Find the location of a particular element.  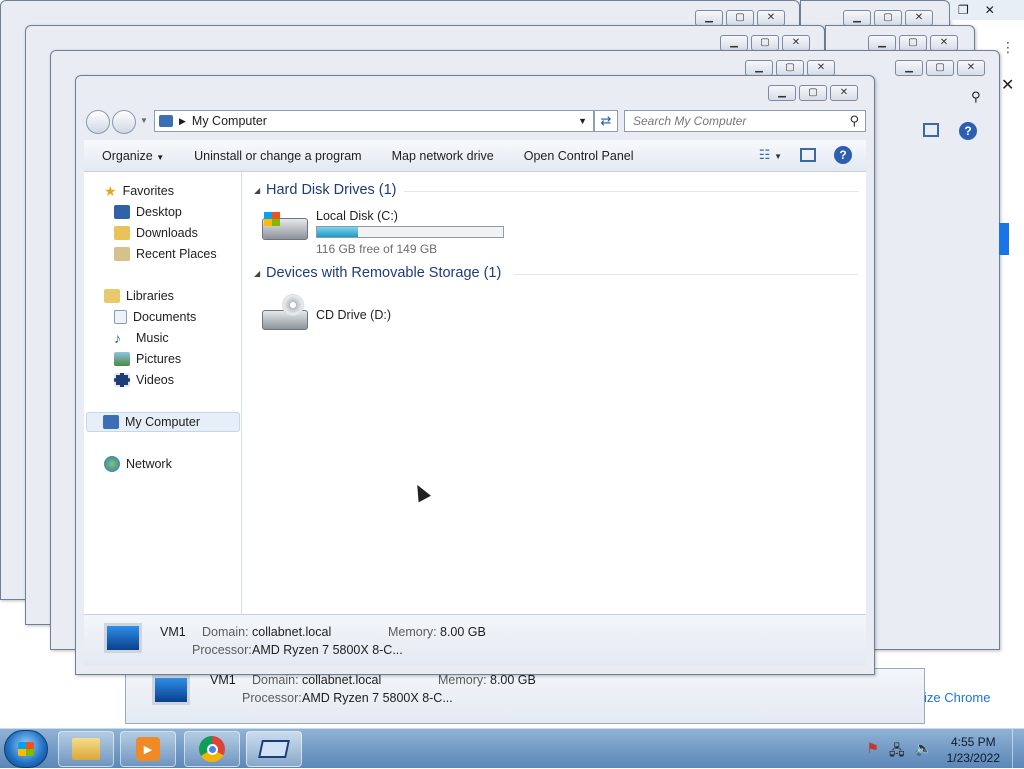

chrome-menu-icon: ⋮ is located at coordinates (1008, 47).